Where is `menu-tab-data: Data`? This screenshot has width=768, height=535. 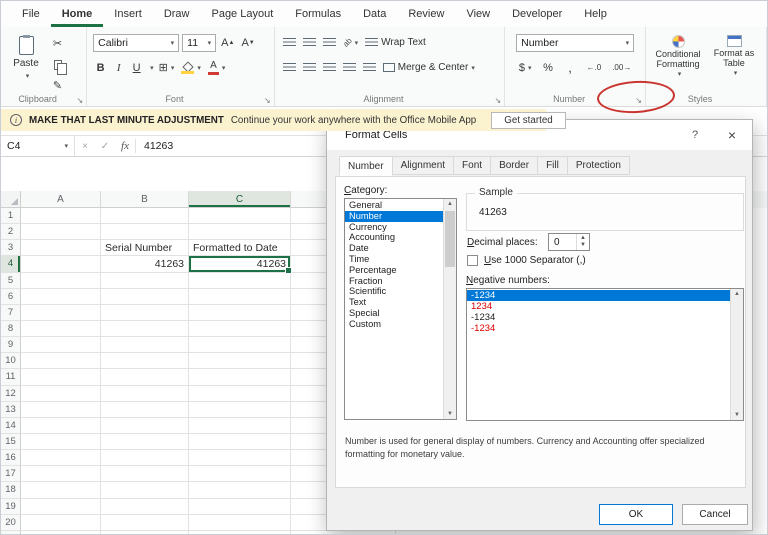 menu-tab-data: Data is located at coordinates (374, 14).